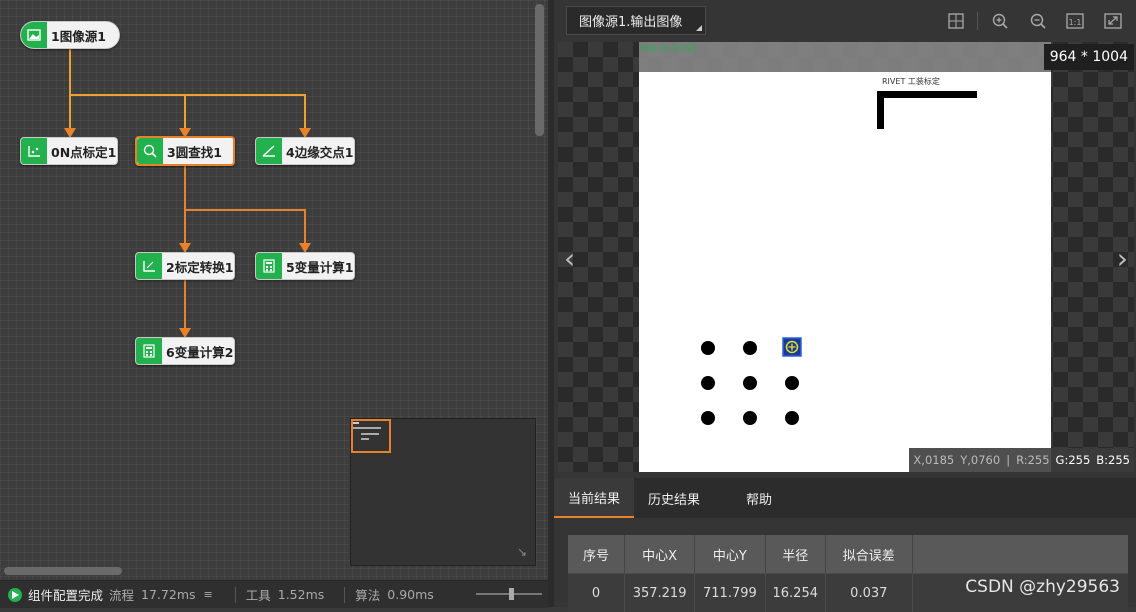  I want to click on node-label: 1图像源1, so click(78, 35).